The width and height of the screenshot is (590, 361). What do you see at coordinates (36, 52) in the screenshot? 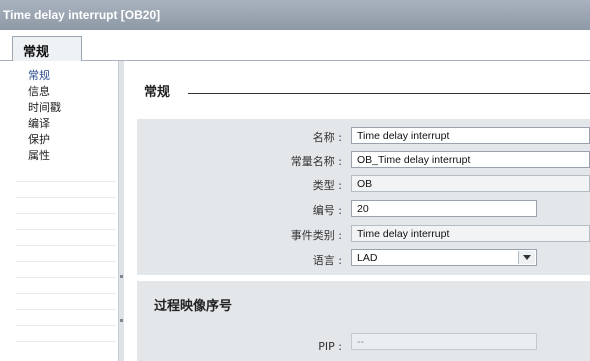
I see `tab-general-label: 常规` at bounding box center [36, 52].